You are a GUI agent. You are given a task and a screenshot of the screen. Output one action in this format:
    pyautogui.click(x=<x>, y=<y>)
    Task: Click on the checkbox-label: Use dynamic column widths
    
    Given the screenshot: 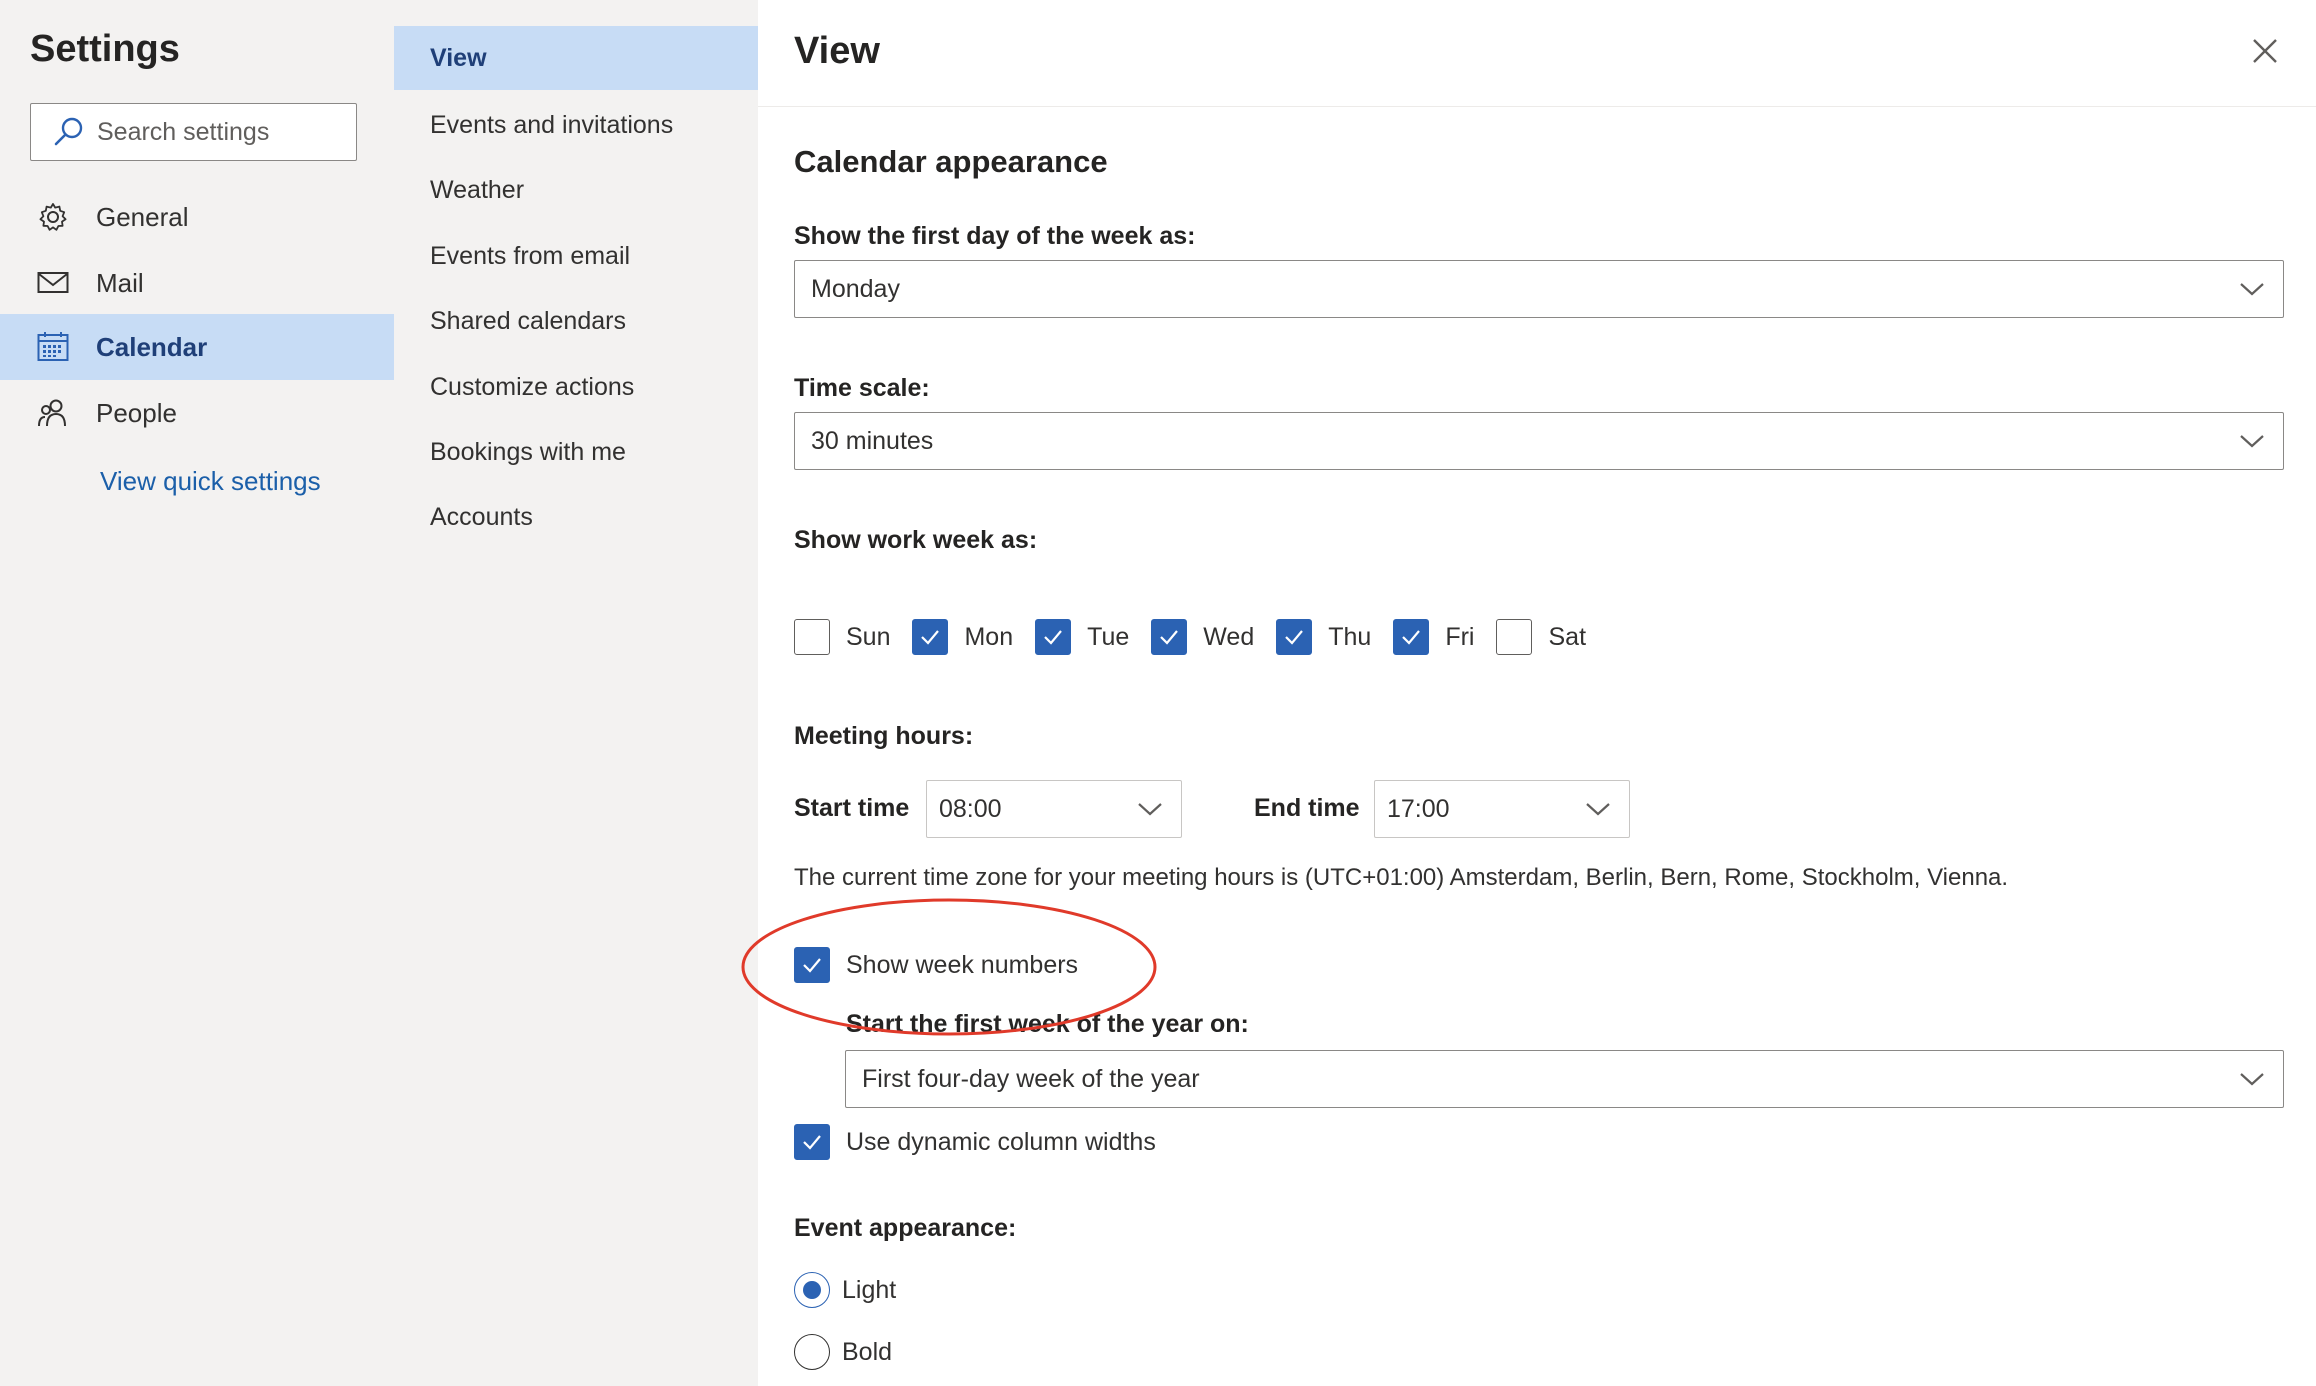 What is the action you would take?
    pyautogui.click(x=1001, y=1141)
    